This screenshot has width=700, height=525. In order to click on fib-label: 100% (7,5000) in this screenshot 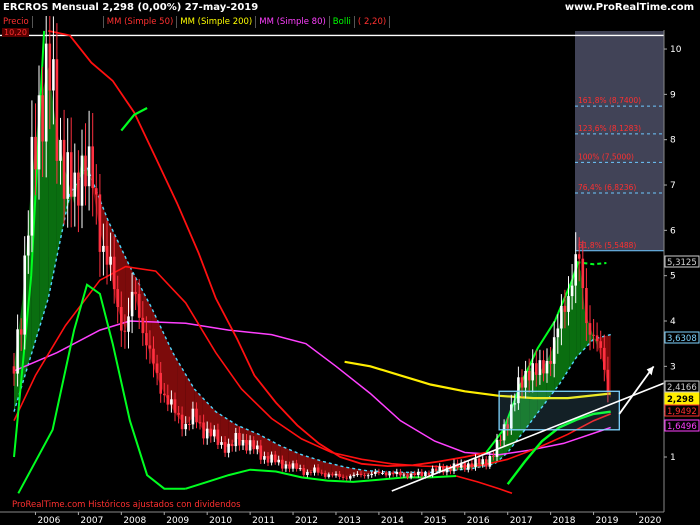, I will do `click(606, 156)`.